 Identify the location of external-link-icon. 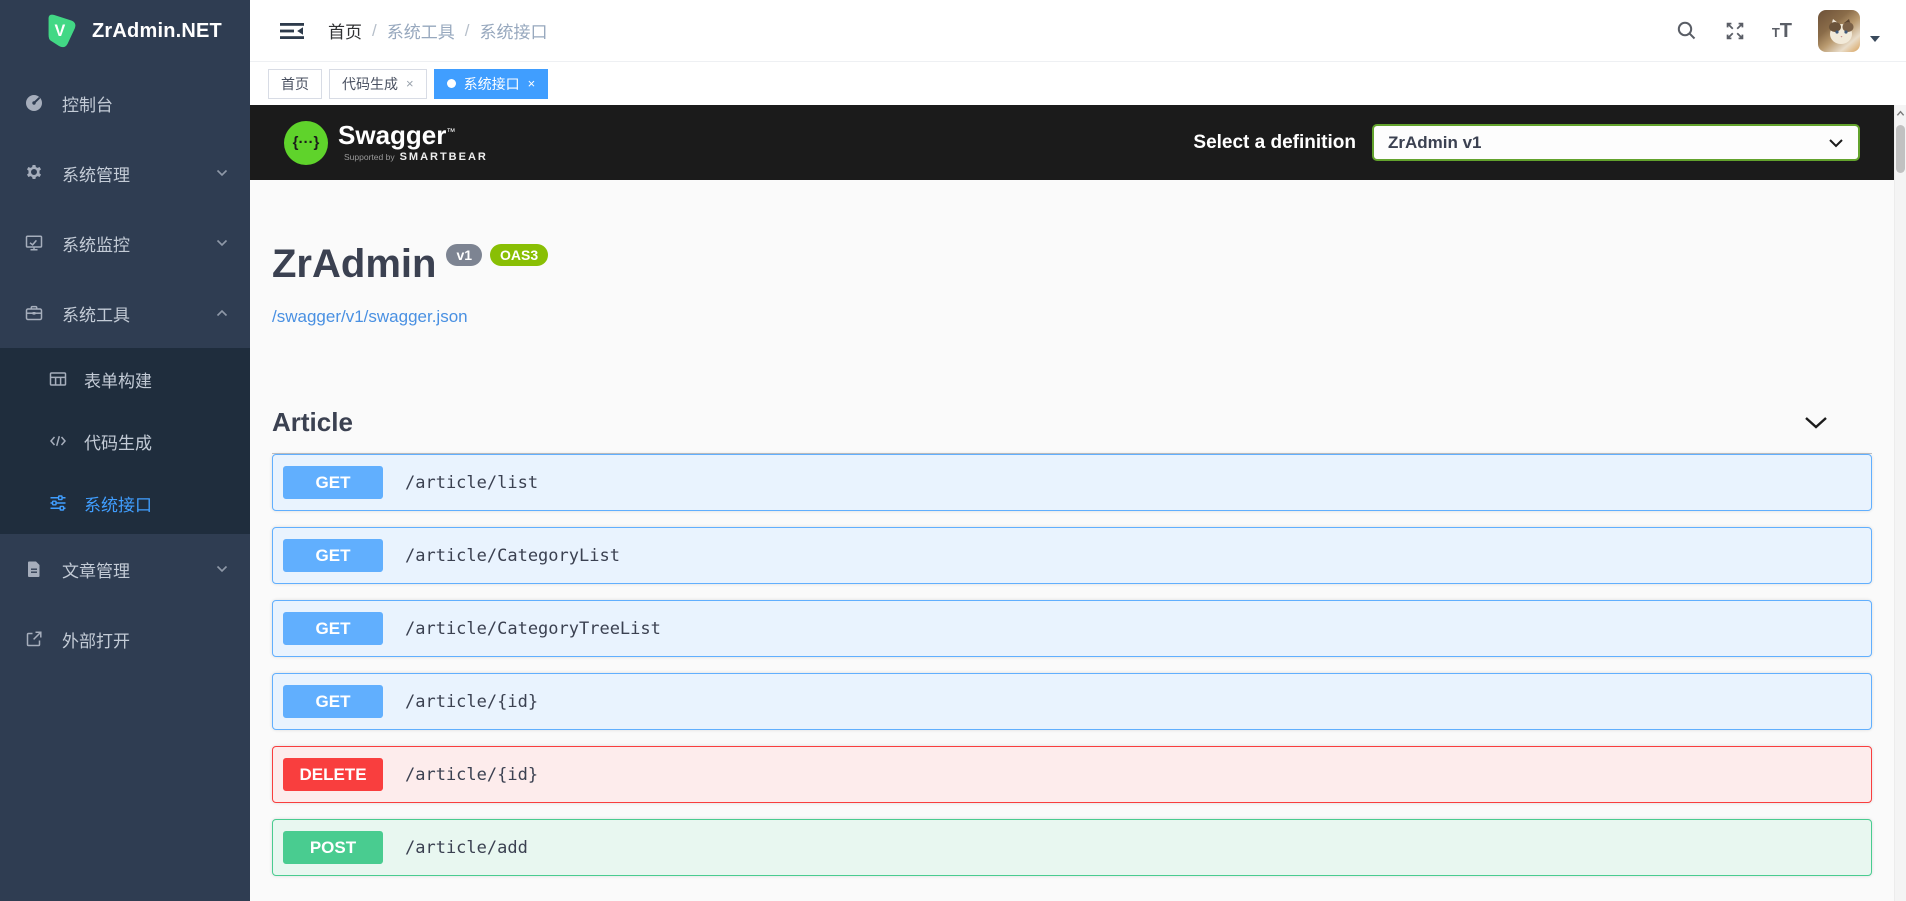
(34, 639).